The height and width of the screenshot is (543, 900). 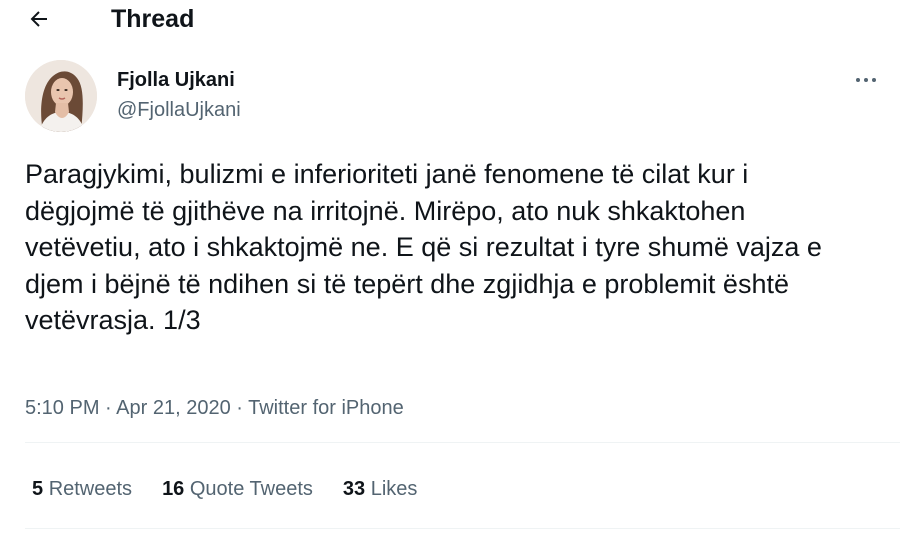 I want to click on tweet-source: Twitter for iPhone, so click(x=326, y=408).